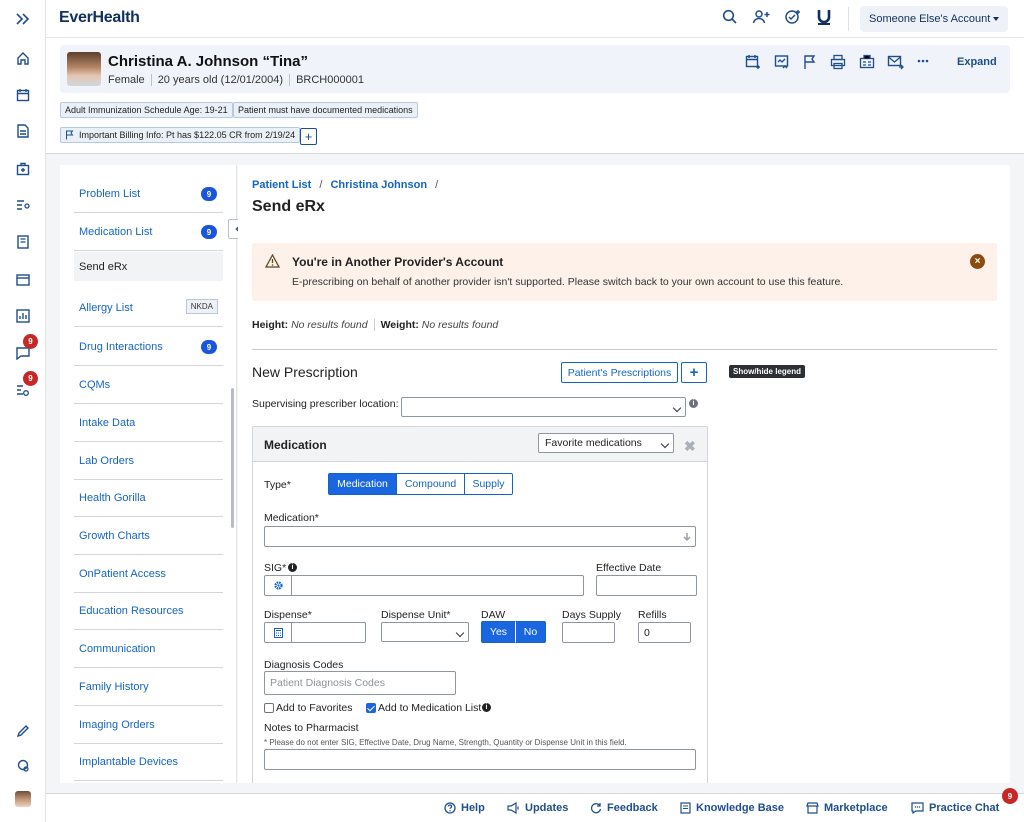 Image resolution: width=1024 pixels, height=822 pixels. I want to click on medication-search-input, so click(480, 536).